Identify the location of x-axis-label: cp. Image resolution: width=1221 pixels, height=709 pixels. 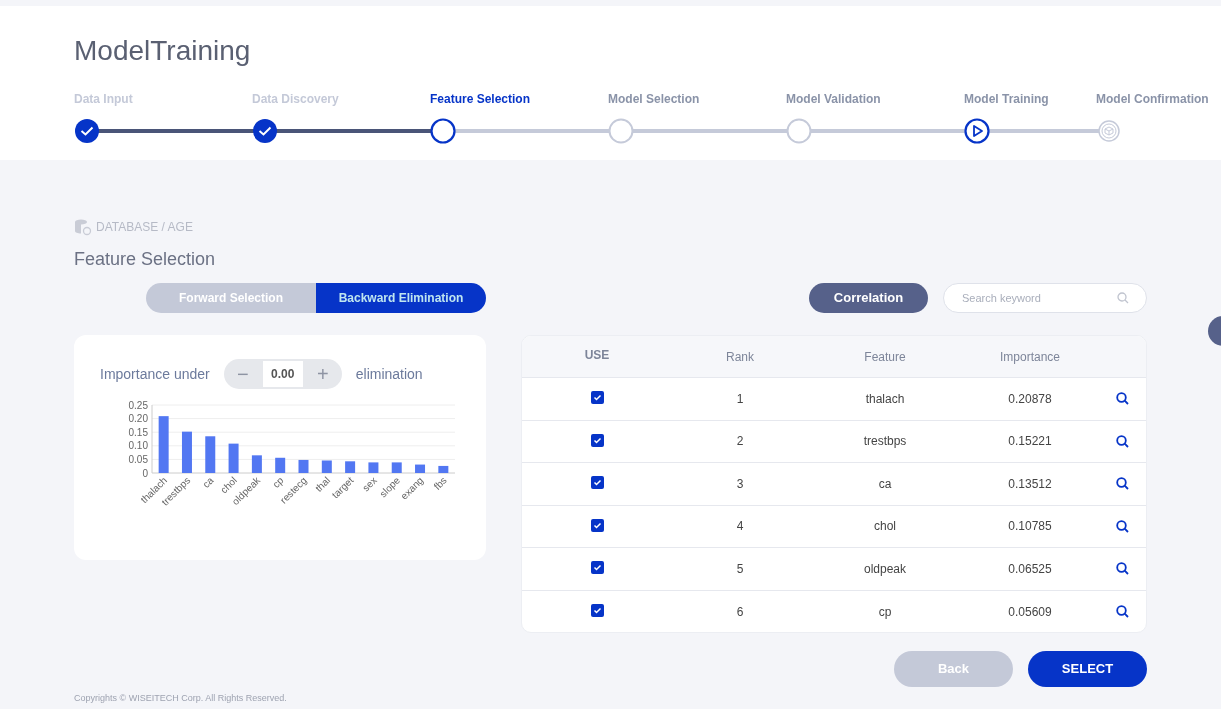
(278, 482).